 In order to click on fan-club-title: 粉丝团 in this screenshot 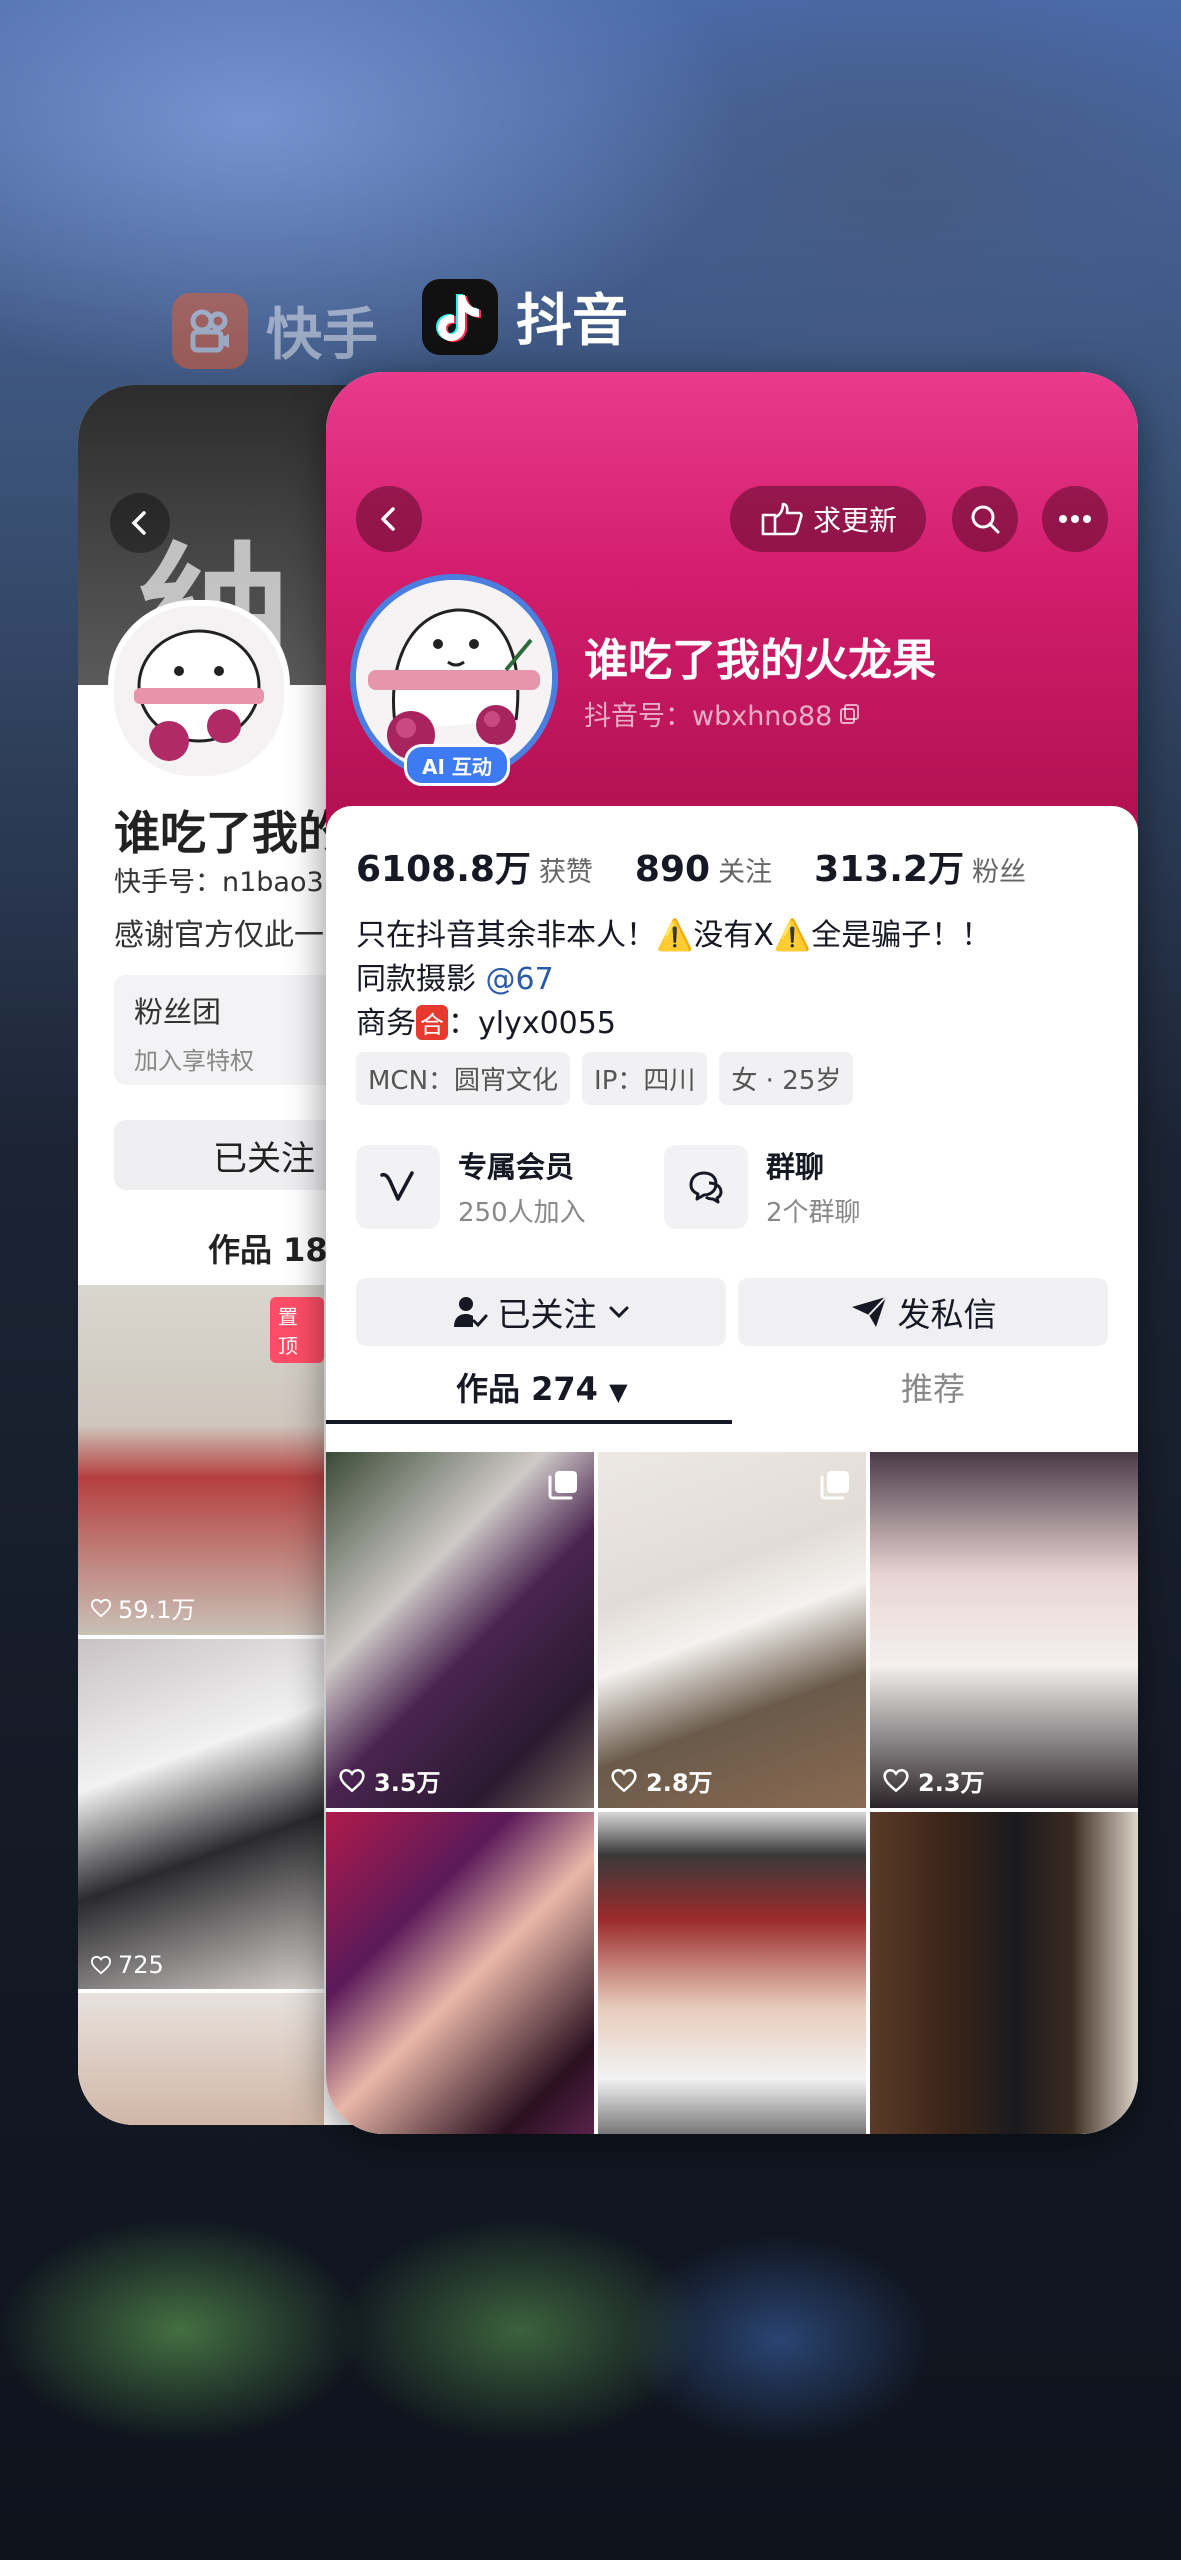, I will do `click(178, 1012)`.